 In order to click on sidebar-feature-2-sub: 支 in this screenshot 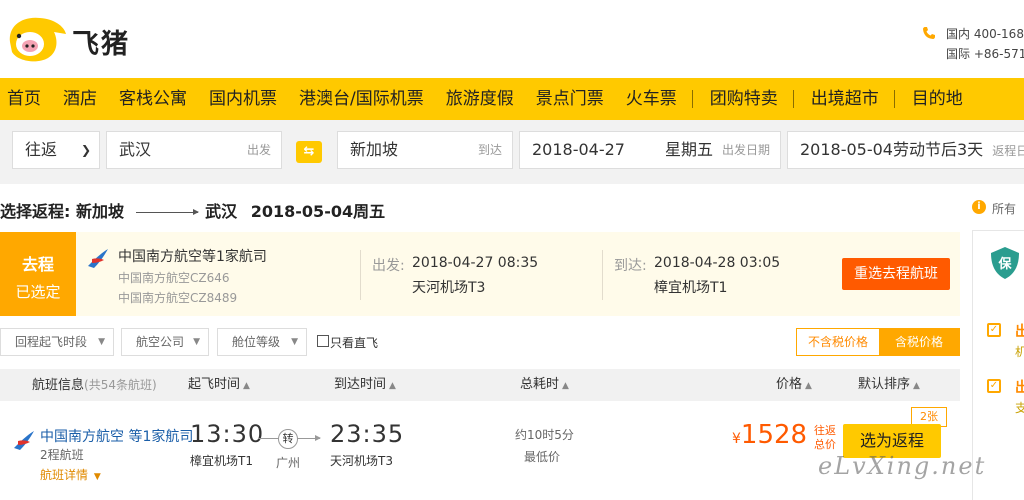, I will do `click(1019, 408)`.